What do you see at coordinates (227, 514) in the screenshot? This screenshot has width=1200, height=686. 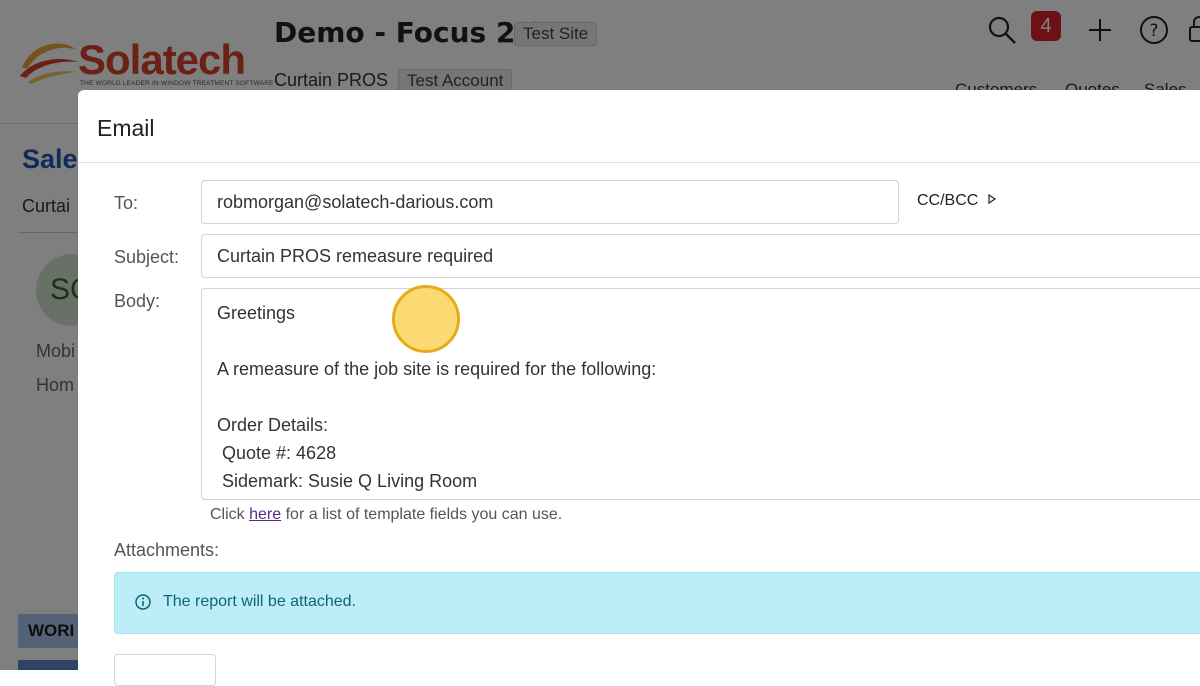 I see `help-prefix: Click` at bounding box center [227, 514].